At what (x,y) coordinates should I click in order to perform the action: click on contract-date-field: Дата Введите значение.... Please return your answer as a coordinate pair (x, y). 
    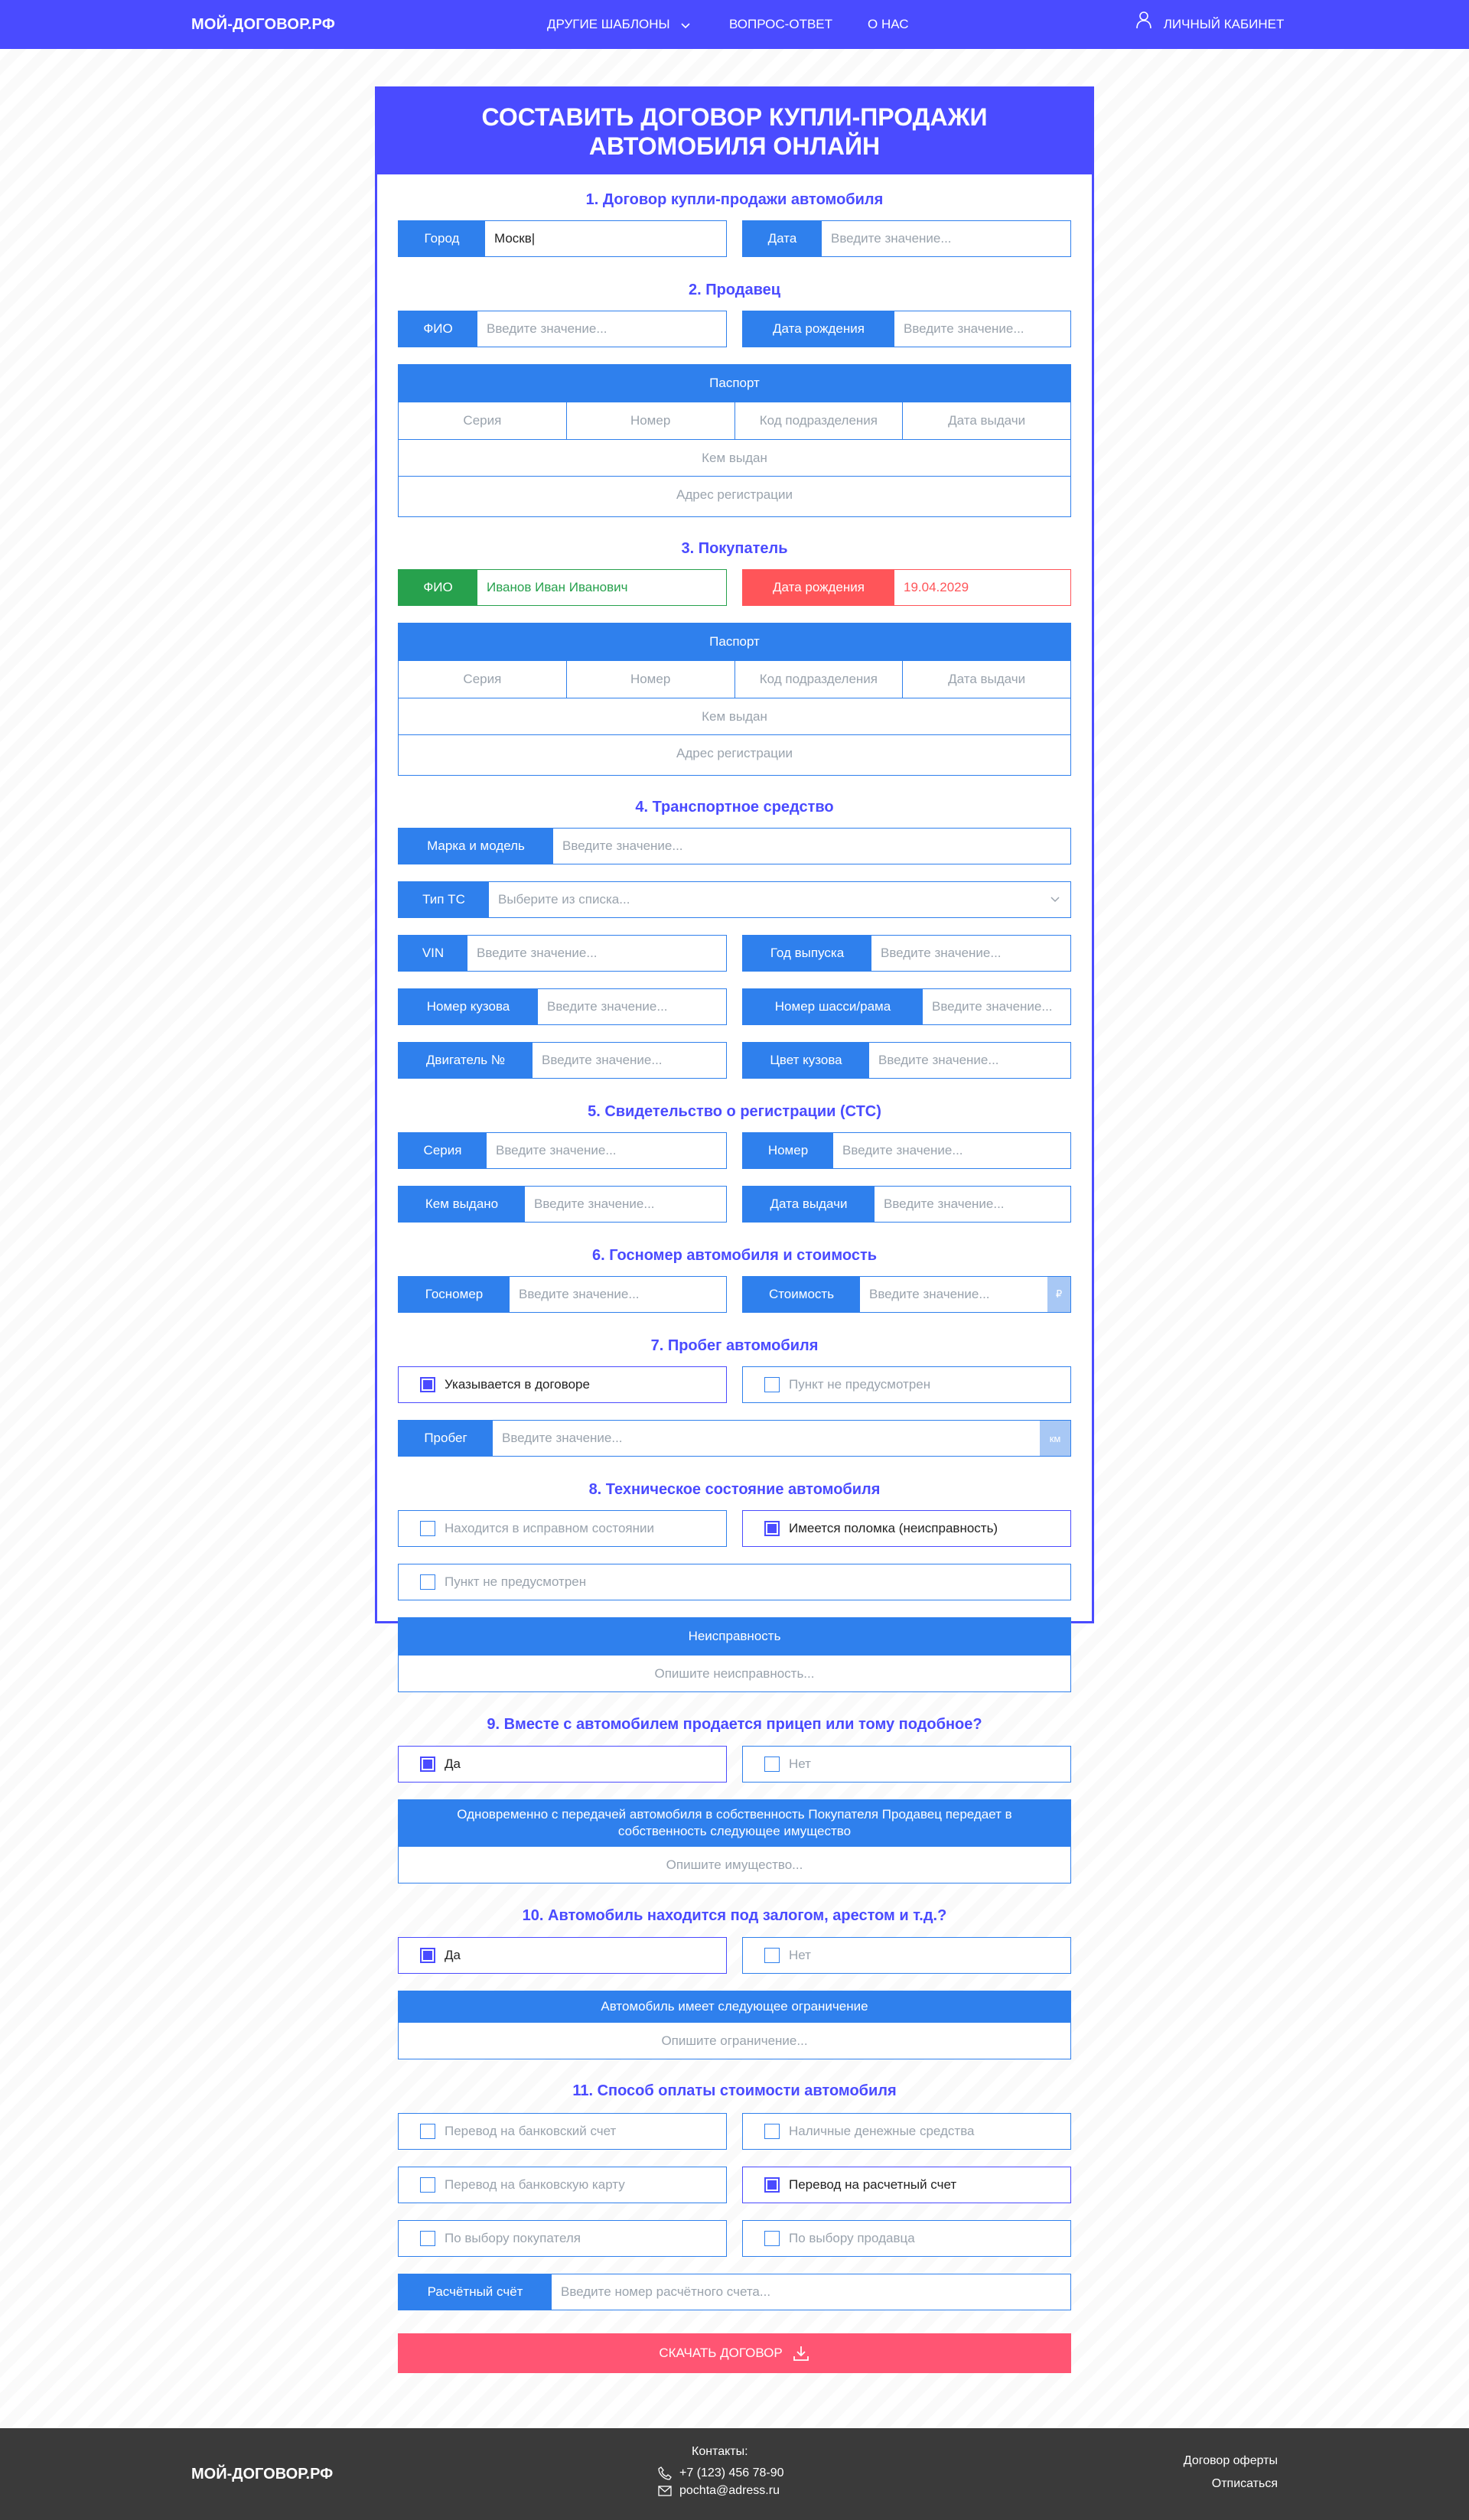
    Looking at the image, I should click on (907, 238).